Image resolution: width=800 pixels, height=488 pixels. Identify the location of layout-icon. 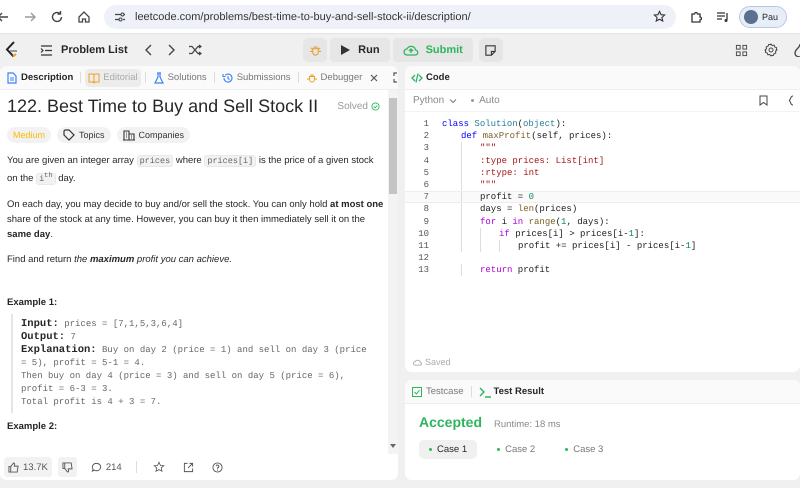
(741, 50).